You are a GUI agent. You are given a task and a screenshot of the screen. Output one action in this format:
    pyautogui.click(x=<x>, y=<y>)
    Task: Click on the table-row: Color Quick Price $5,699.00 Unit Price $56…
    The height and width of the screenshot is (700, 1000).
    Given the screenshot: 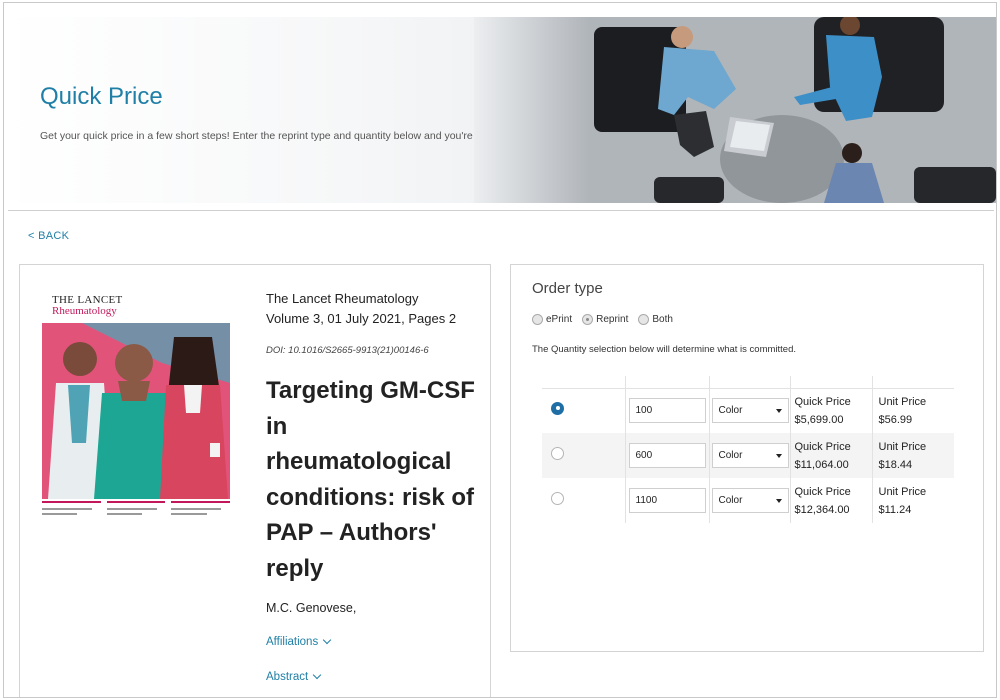 What is the action you would take?
    pyautogui.click(x=748, y=410)
    